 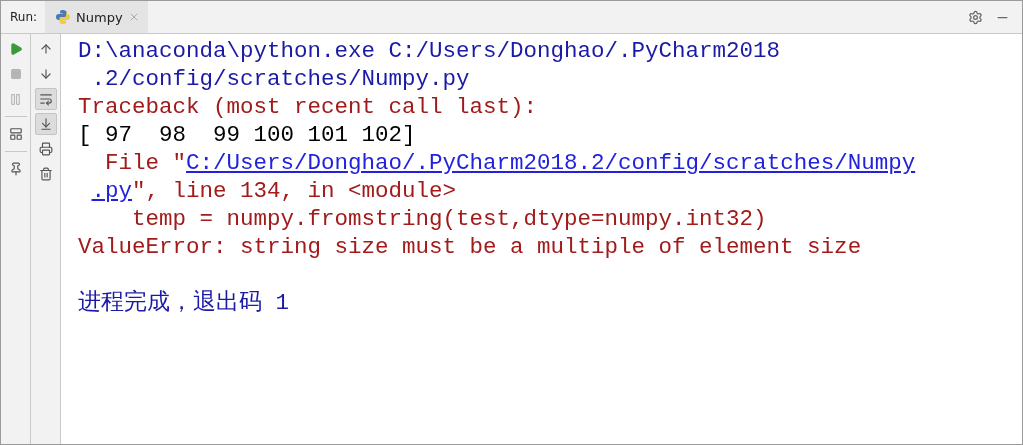 I want to click on layout-icon, so click(x=15, y=134).